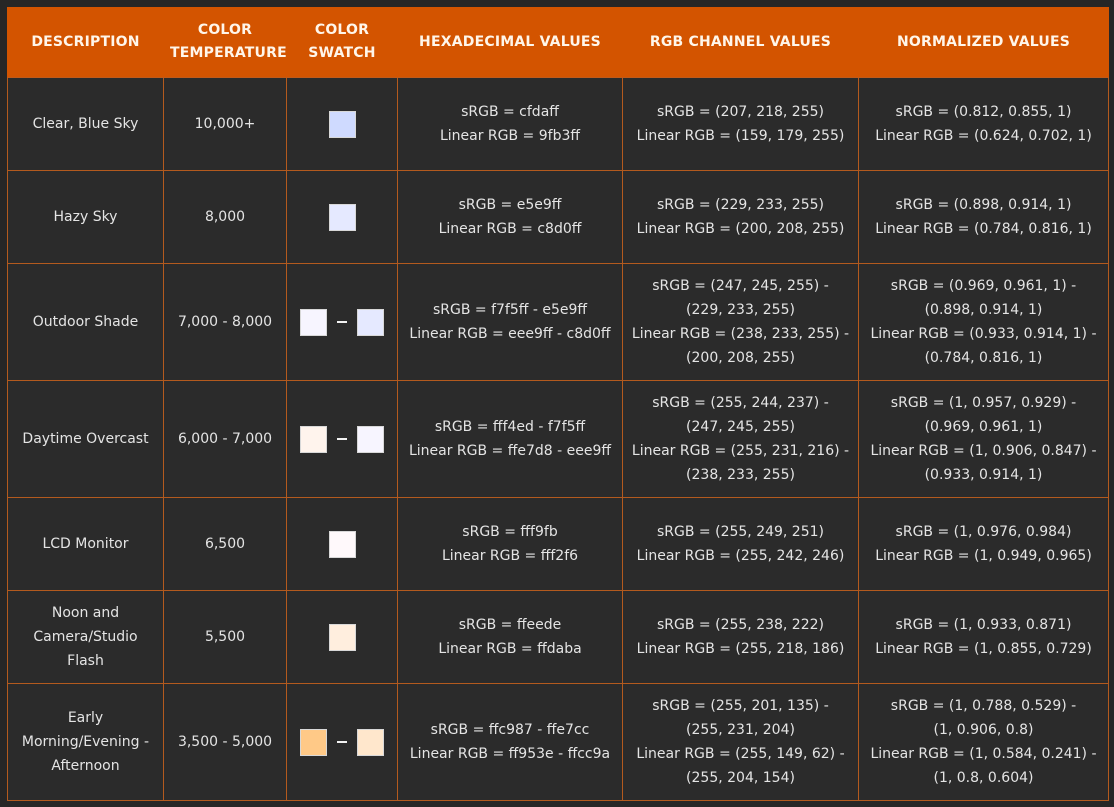 The image size is (1114, 807). I want to click on color-temperature-cell: 10,000+, so click(225, 124).